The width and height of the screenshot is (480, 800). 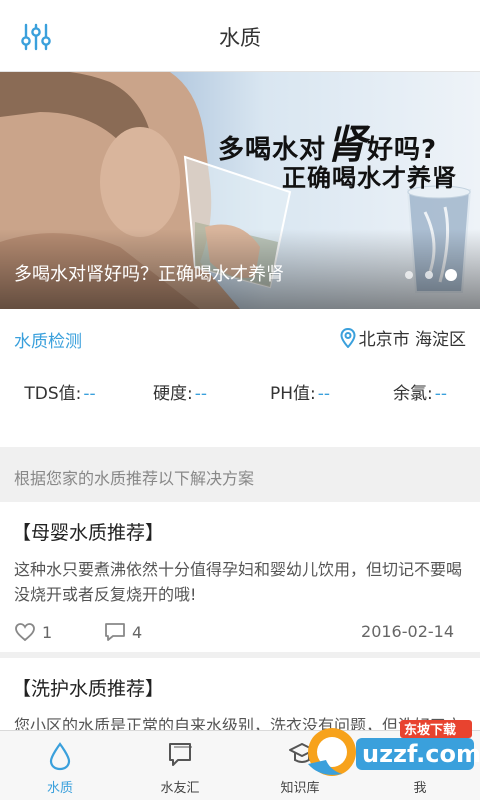 What do you see at coordinates (134, 478) in the screenshot?
I see `recommendation-hint: 根据您家的水质推荐以下解决方案` at bounding box center [134, 478].